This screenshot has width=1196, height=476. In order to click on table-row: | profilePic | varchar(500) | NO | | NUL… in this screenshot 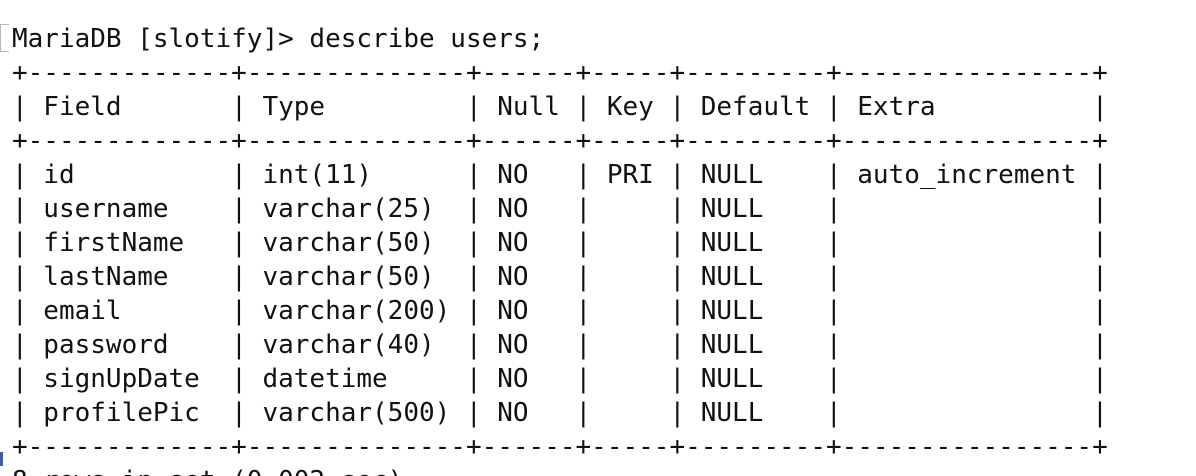, I will do `click(560, 413)`.